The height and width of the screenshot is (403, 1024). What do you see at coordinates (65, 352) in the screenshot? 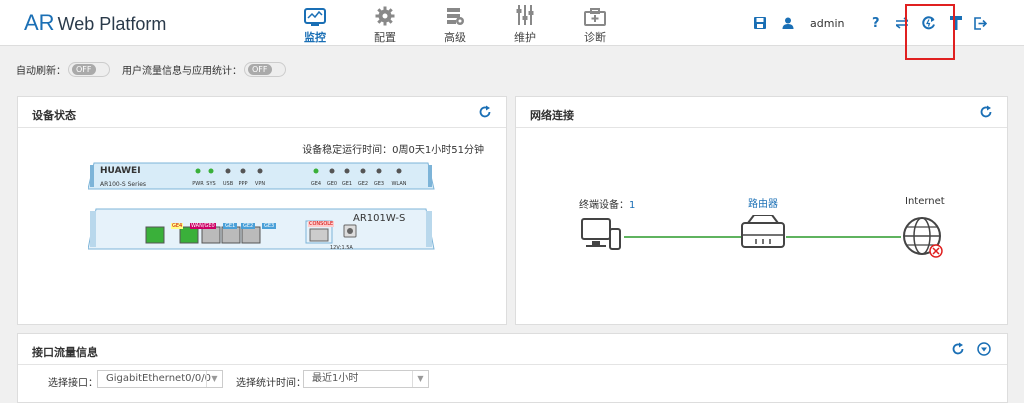
I see `interface-traffic-title: 接口流量信息` at bounding box center [65, 352].